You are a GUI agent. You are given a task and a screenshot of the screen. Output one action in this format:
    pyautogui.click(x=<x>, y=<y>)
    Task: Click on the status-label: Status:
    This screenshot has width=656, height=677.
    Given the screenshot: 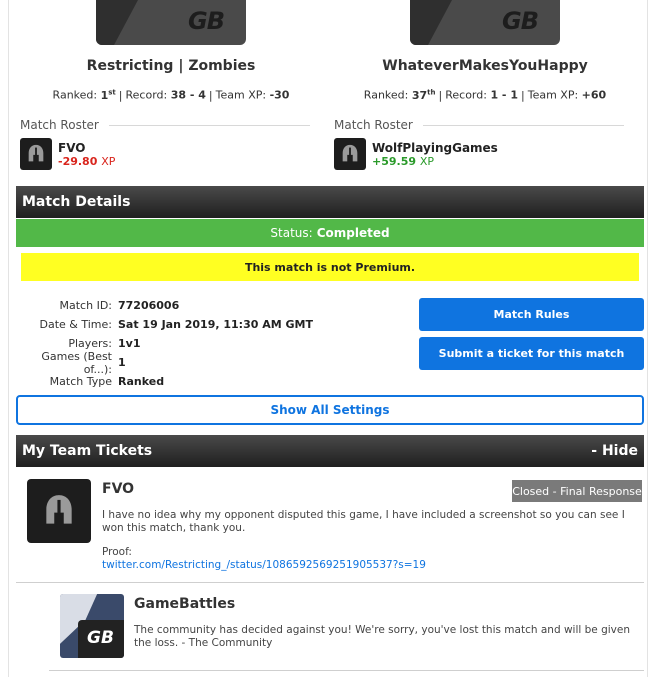 What is the action you would take?
    pyautogui.click(x=291, y=233)
    